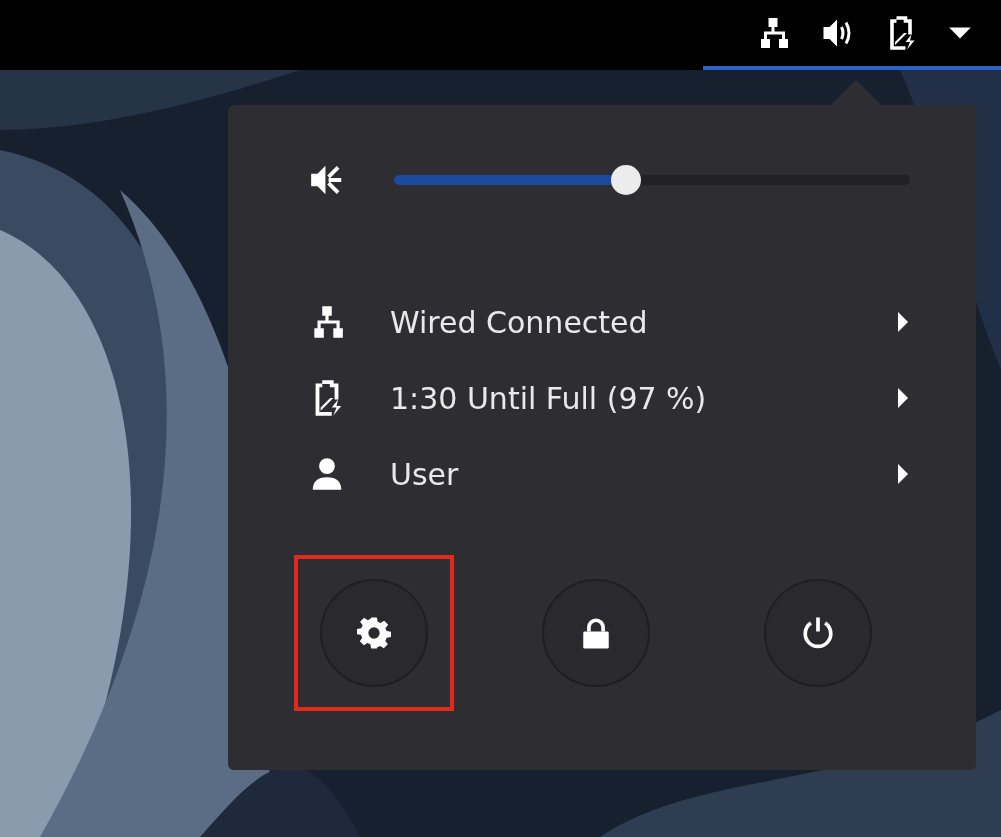 Image resolution: width=1001 pixels, height=837 pixels. I want to click on power-icon, so click(818, 633).